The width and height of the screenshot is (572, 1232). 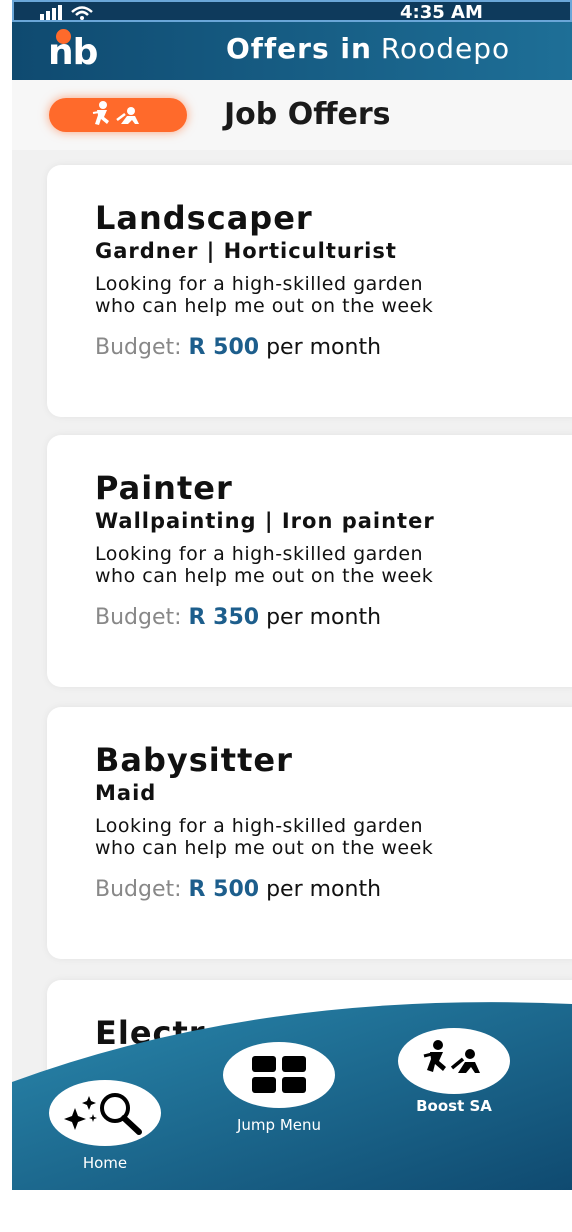 I want to click on nav-home: Home, so click(x=105, y=1126).